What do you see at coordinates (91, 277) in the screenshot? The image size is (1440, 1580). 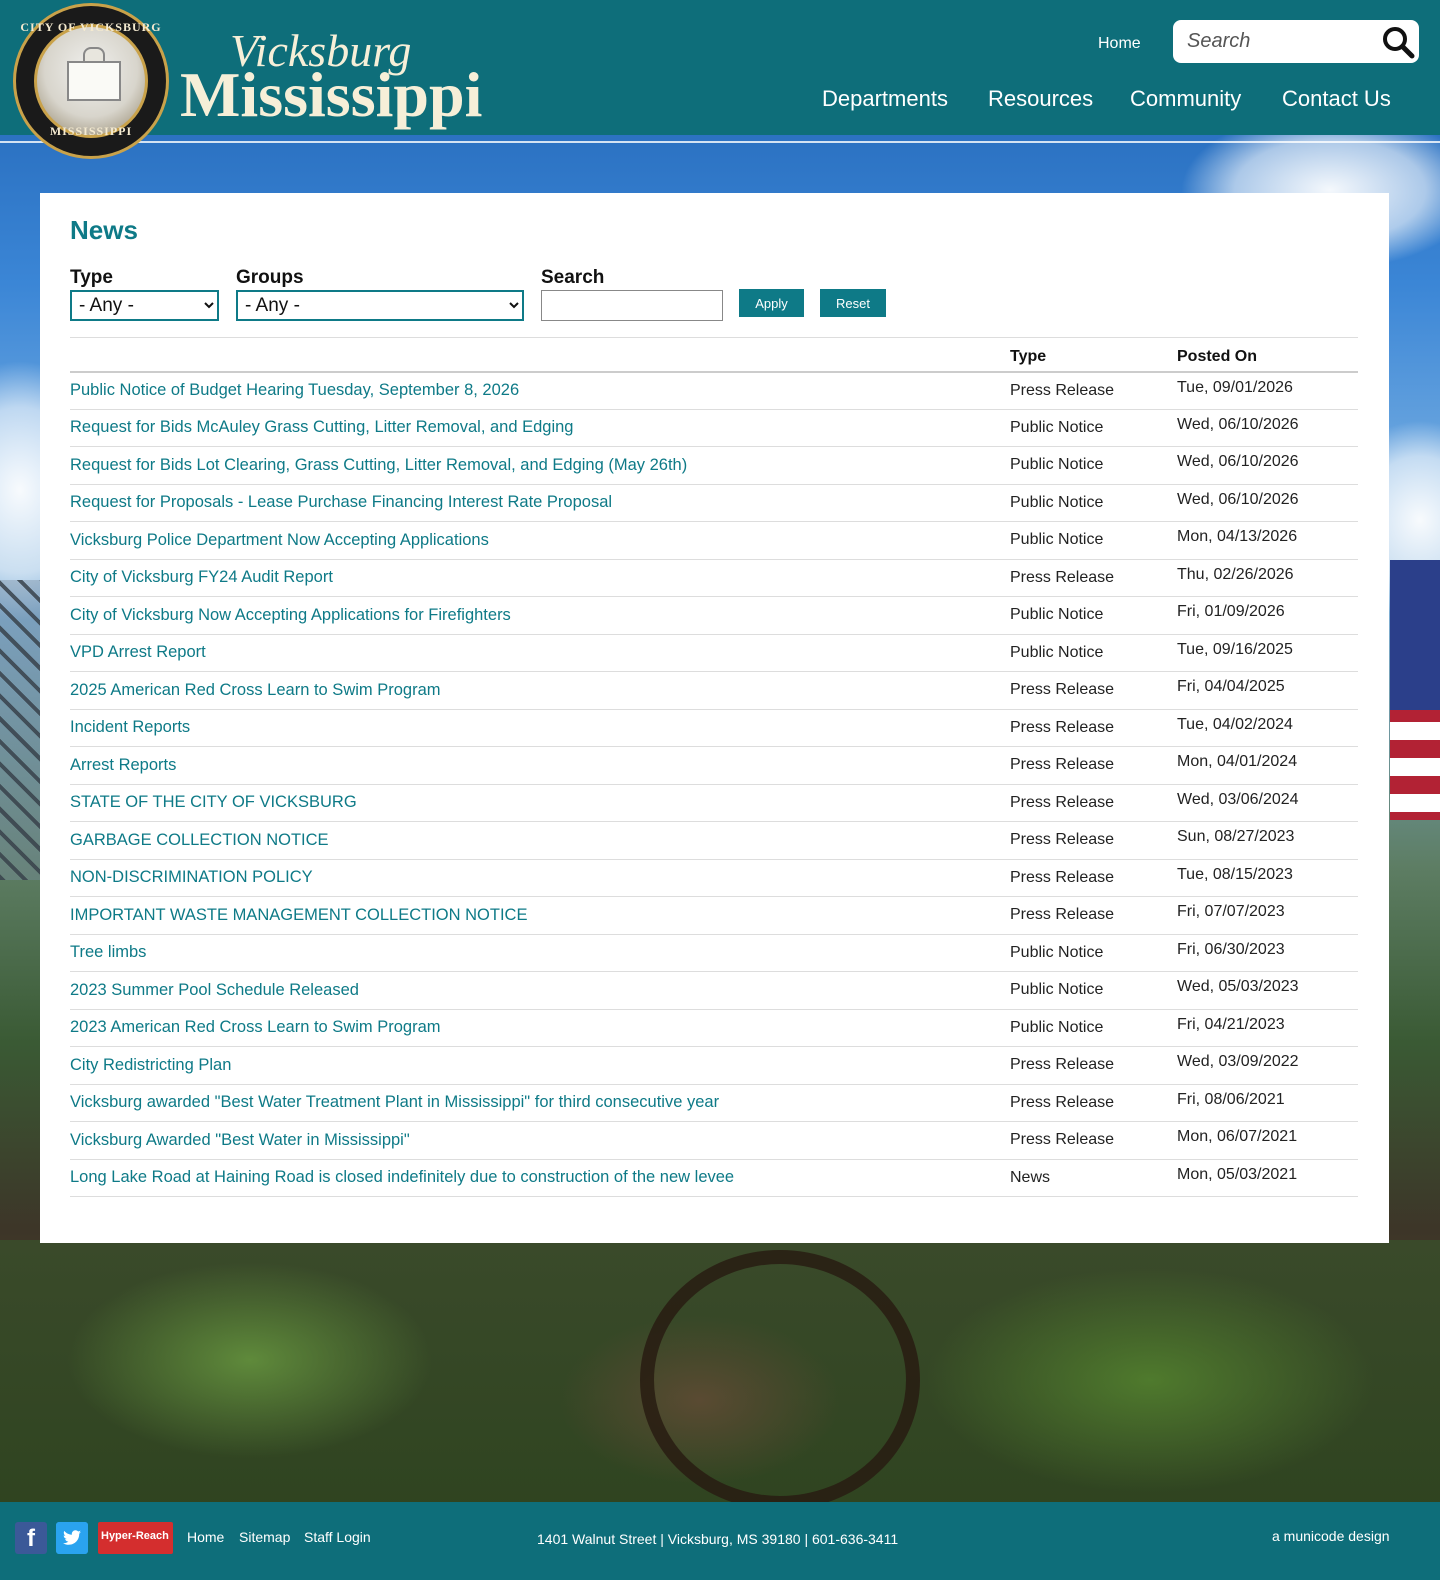 I see `type-filter-label: Type` at bounding box center [91, 277].